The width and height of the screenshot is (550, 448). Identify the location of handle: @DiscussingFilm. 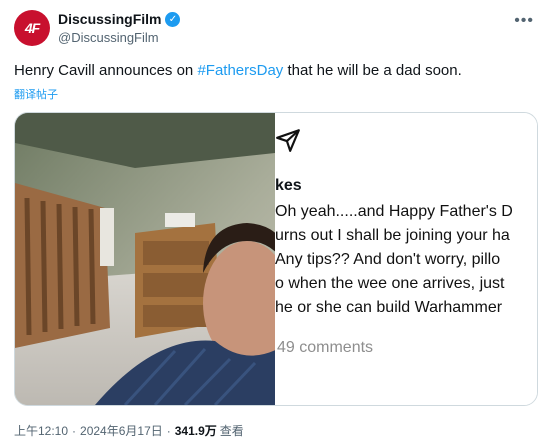
(108, 37).